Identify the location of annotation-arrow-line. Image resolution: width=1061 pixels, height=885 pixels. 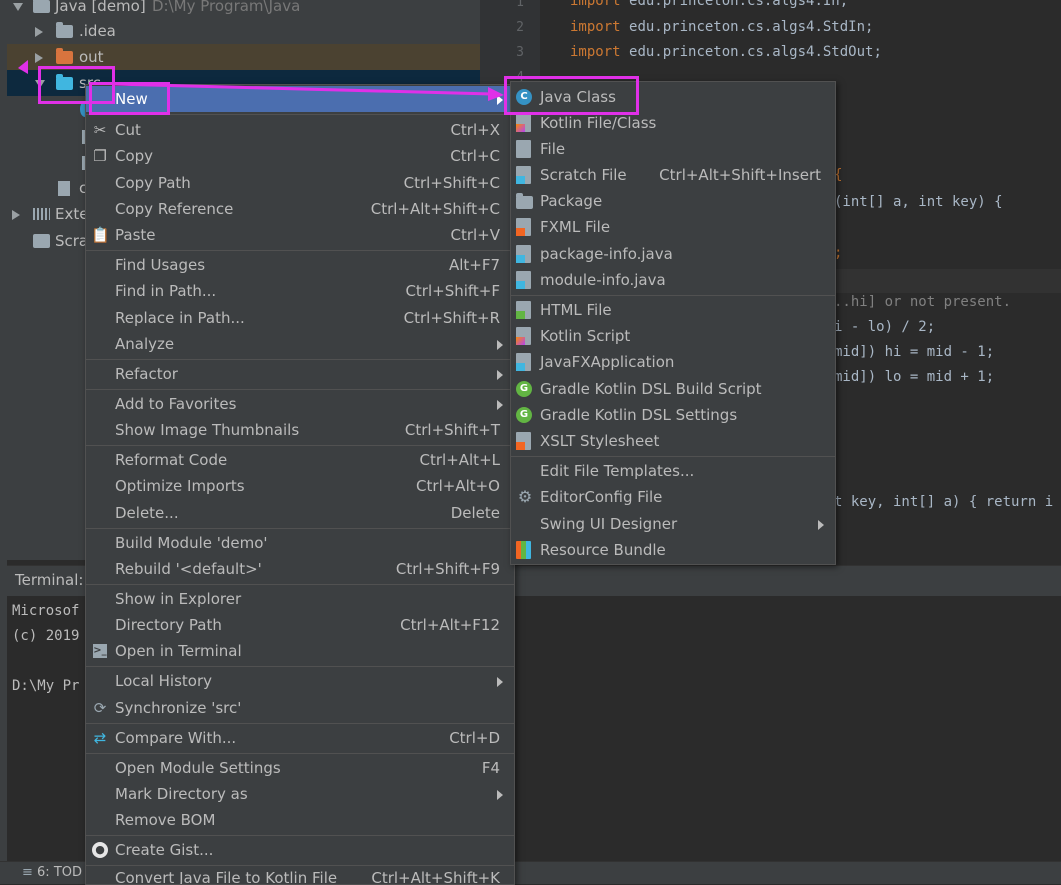
(303, 89).